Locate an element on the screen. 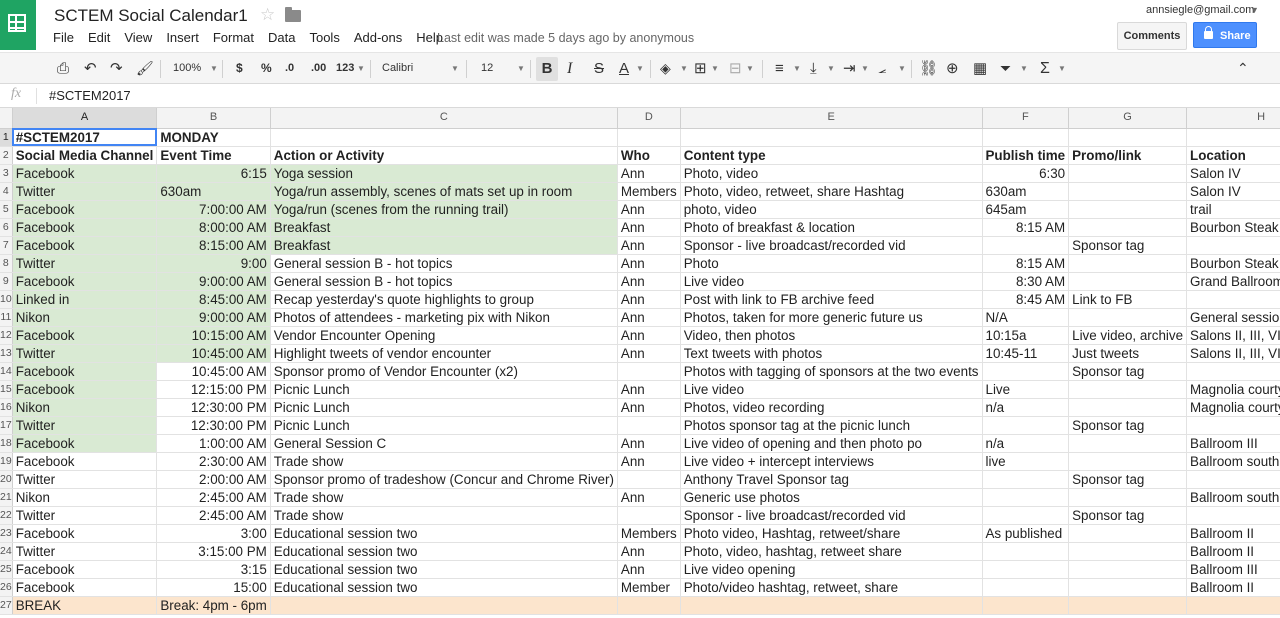 The image size is (1280, 618). cell-a13: Twitter is located at coordinates (85, 353).